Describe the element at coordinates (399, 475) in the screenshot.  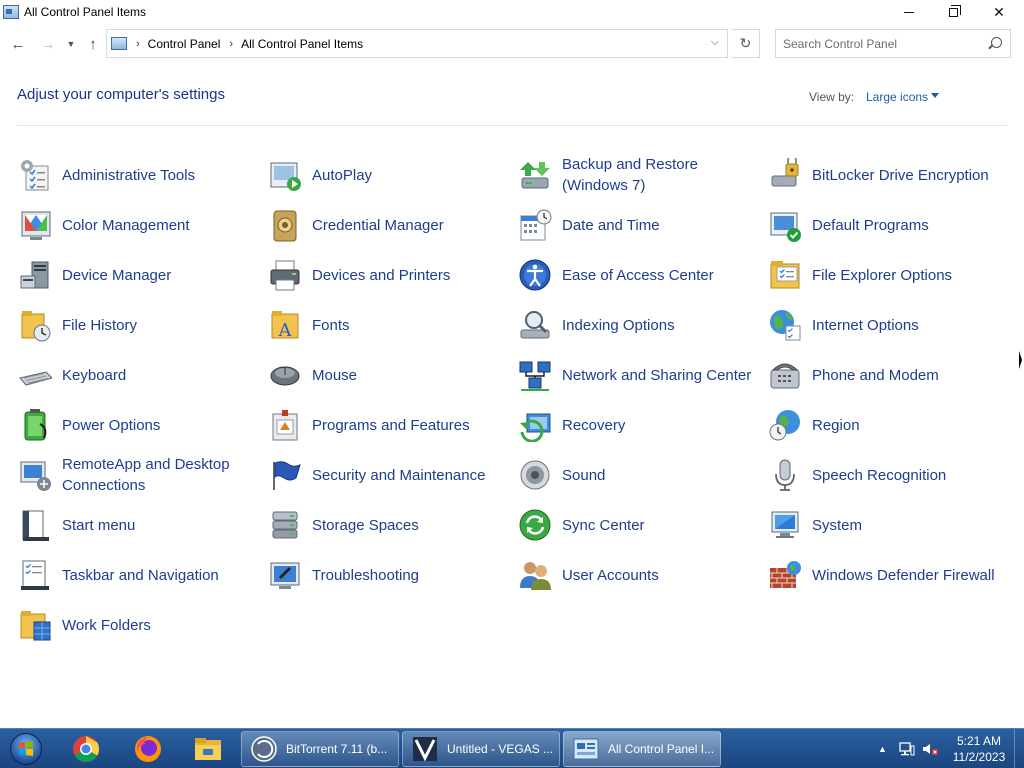
I see `item-label: Security and Maintenance` at that location.